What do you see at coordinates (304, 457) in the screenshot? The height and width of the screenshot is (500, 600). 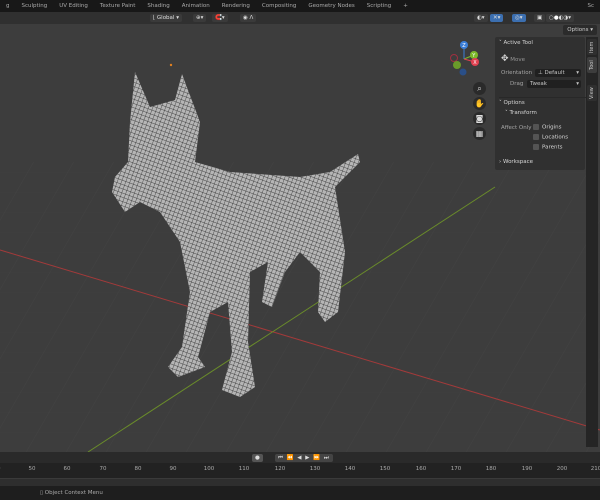 I see `playback-buttons: ⏮ ⏪ ◀ ▶ ⏩ ⏭` at bounding box center [304, 457].